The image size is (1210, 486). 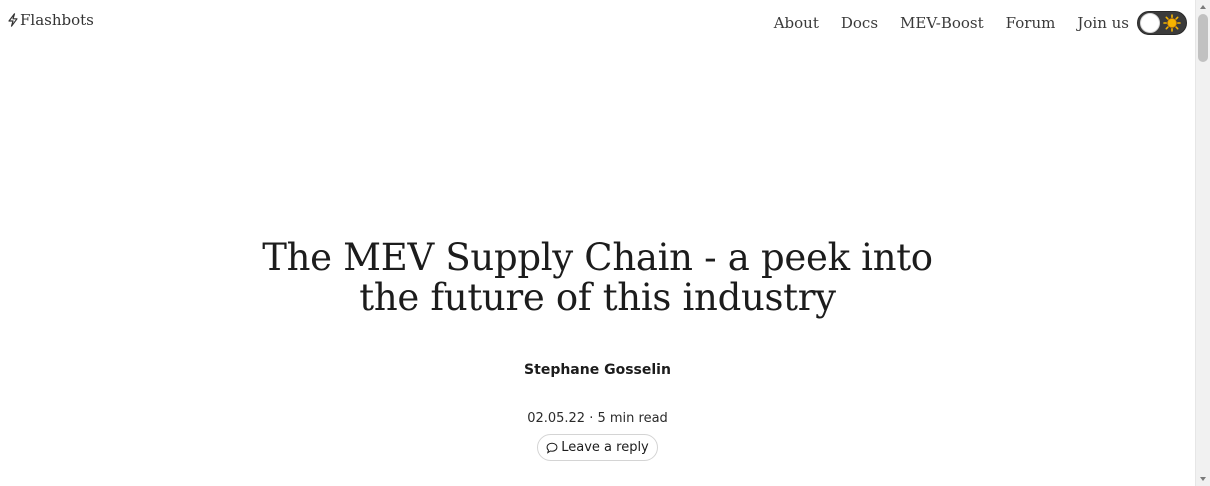 I want to click on nav-link-docs: Docs, so click(x=859, y=23).